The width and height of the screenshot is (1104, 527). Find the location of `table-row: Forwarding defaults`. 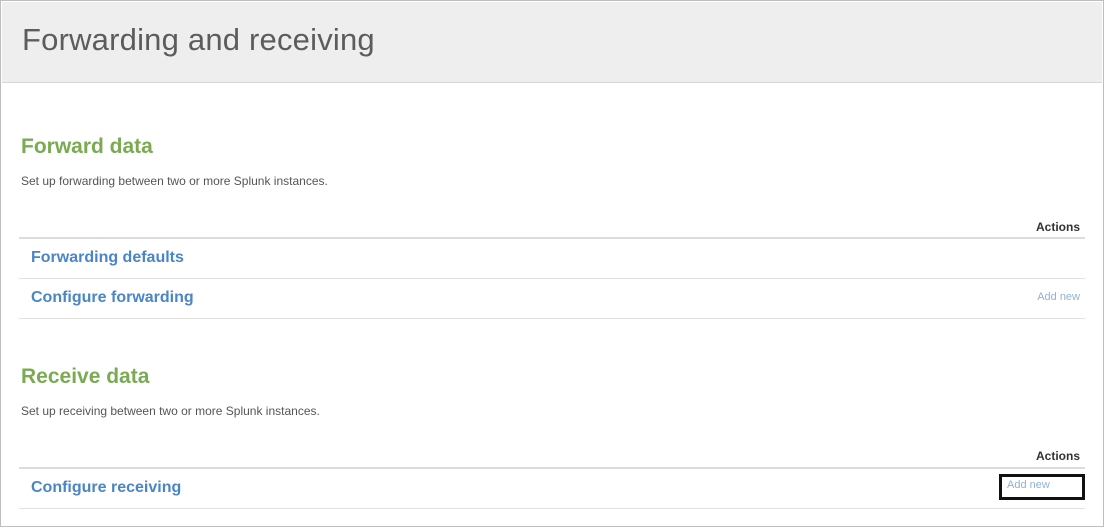

table-row: Forwarding defaults is located at coordinates (552, 259).